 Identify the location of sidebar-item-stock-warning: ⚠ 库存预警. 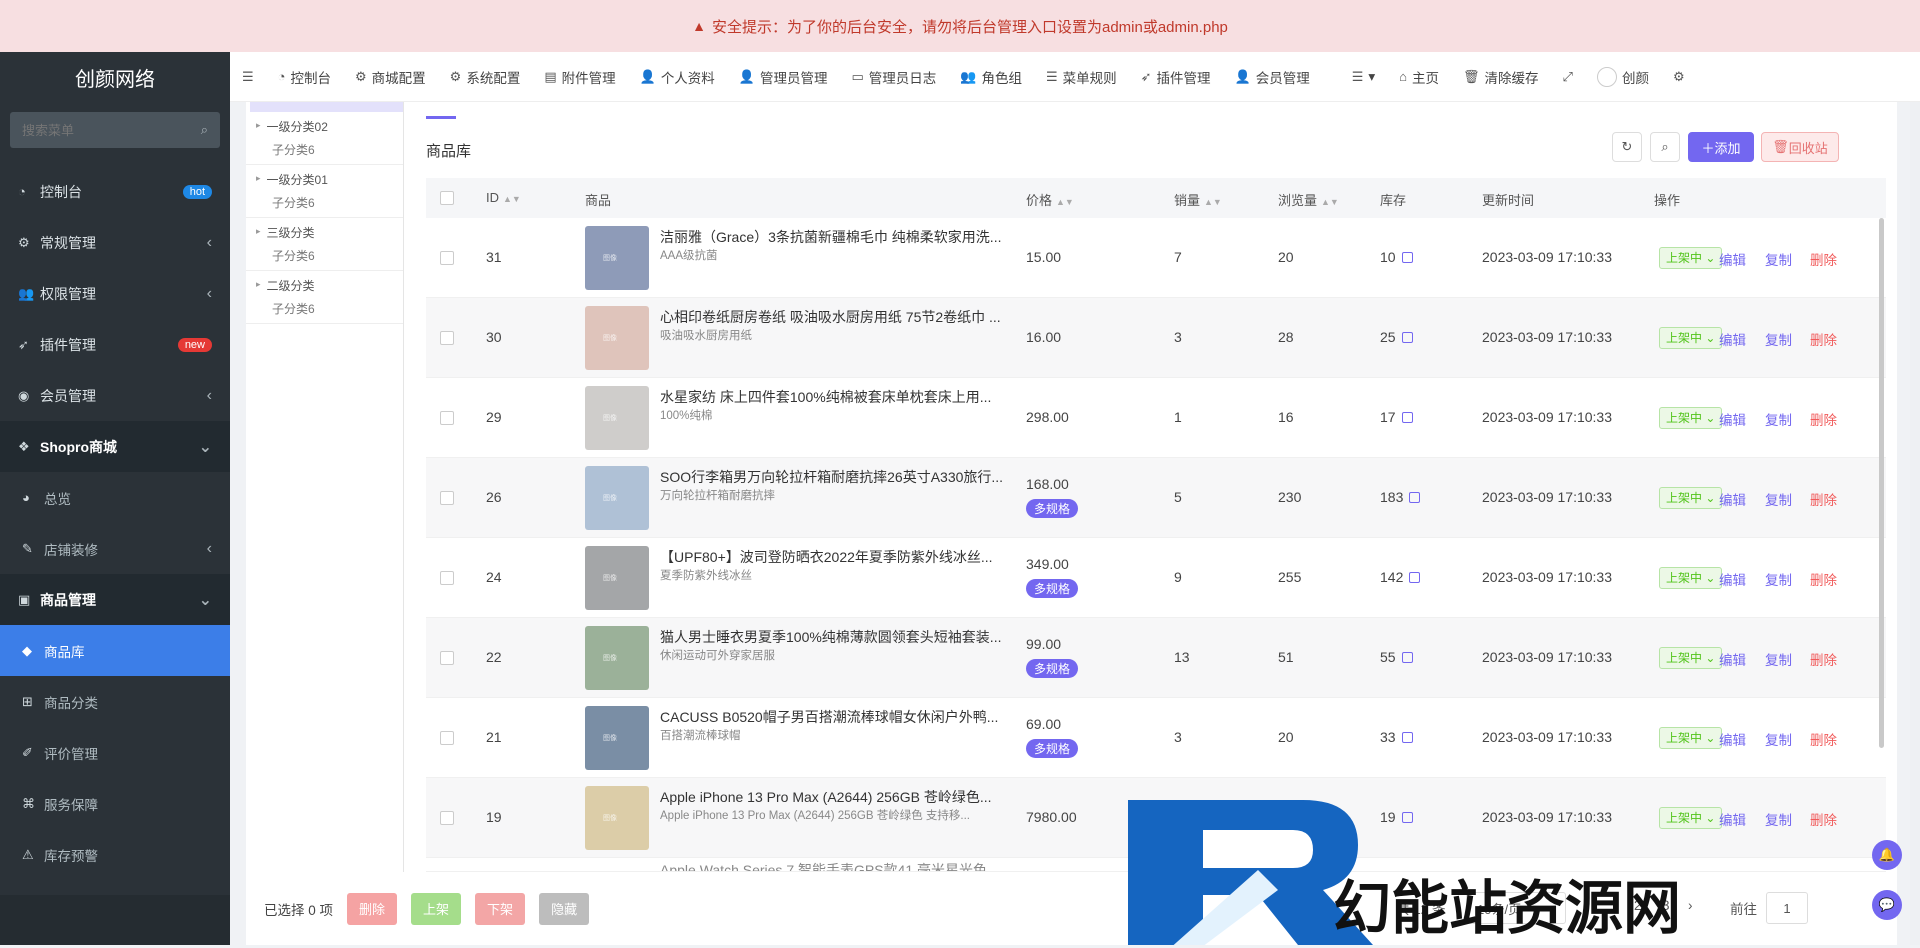
(115, 854).